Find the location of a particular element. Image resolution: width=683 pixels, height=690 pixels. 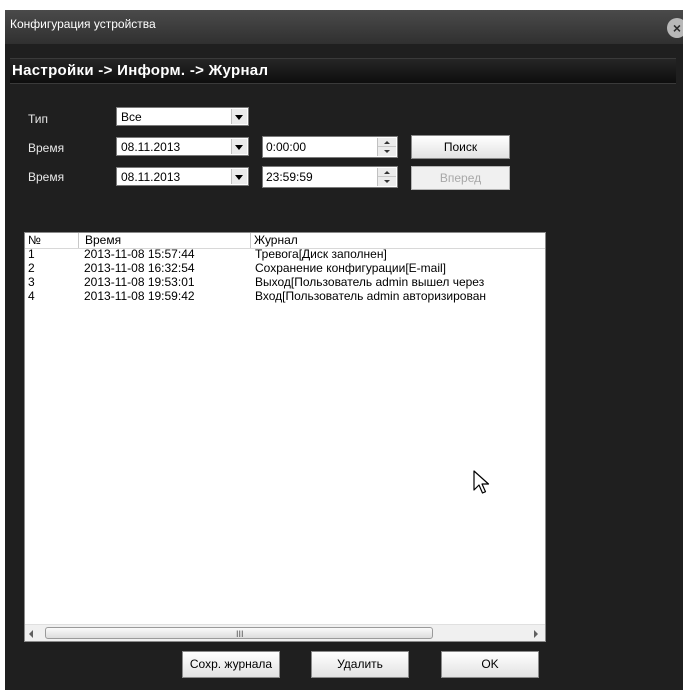

row-time: 2013-11-08 16:32:54 is located at coordinates (139, 268).